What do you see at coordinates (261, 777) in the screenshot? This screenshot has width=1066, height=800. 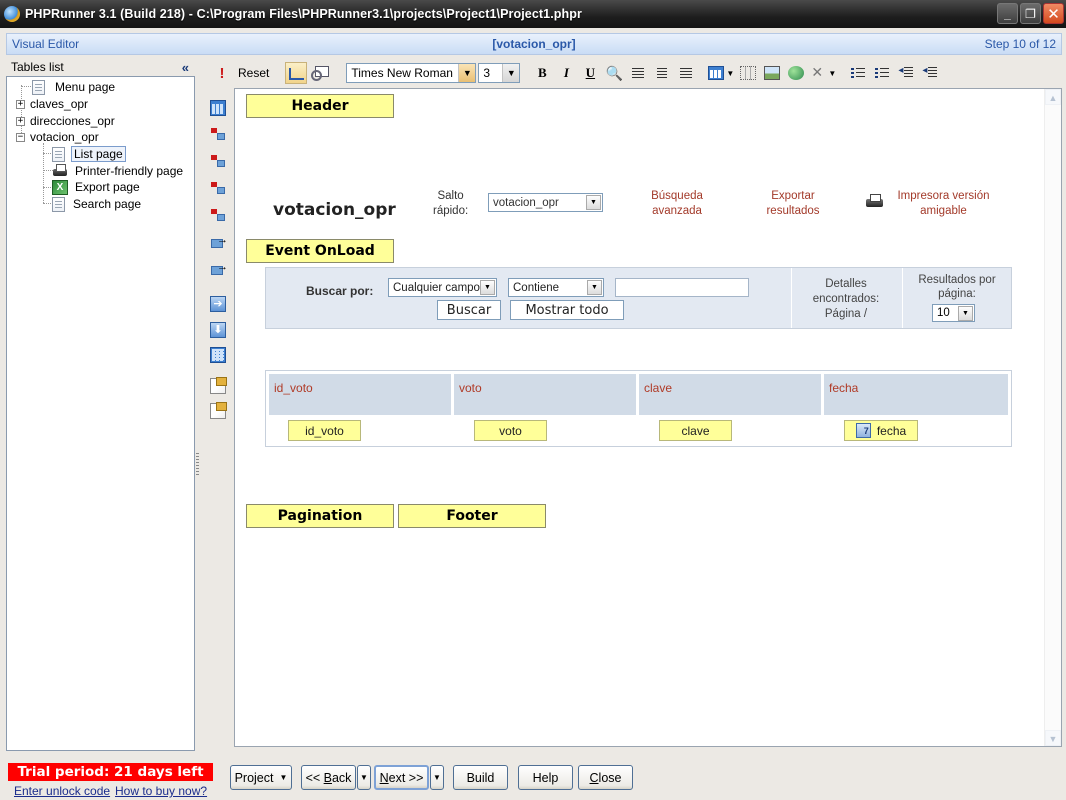 I see `project-button: Project ▼` at bounding box center [261, 777].